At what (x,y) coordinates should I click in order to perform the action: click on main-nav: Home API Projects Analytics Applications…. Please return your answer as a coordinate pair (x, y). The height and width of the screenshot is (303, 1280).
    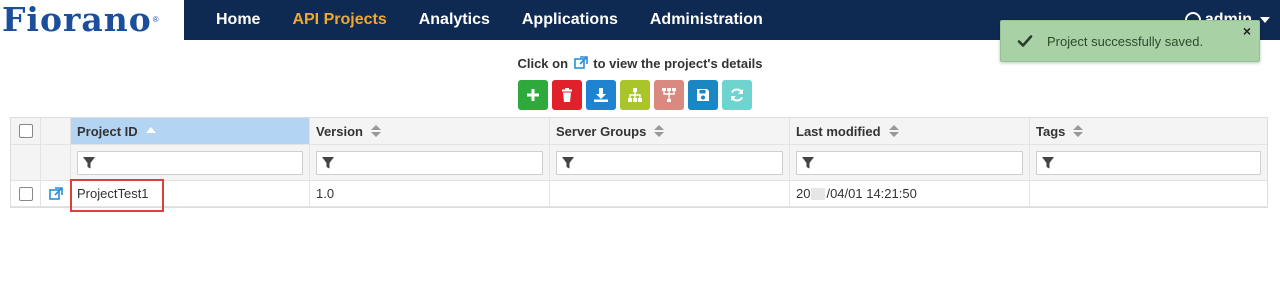
    Looking at the image, I should click on (489, 20).